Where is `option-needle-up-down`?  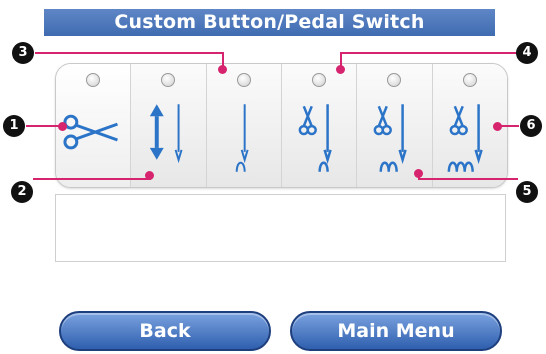 option-needle-up-down is located at coordinates (169, 125).